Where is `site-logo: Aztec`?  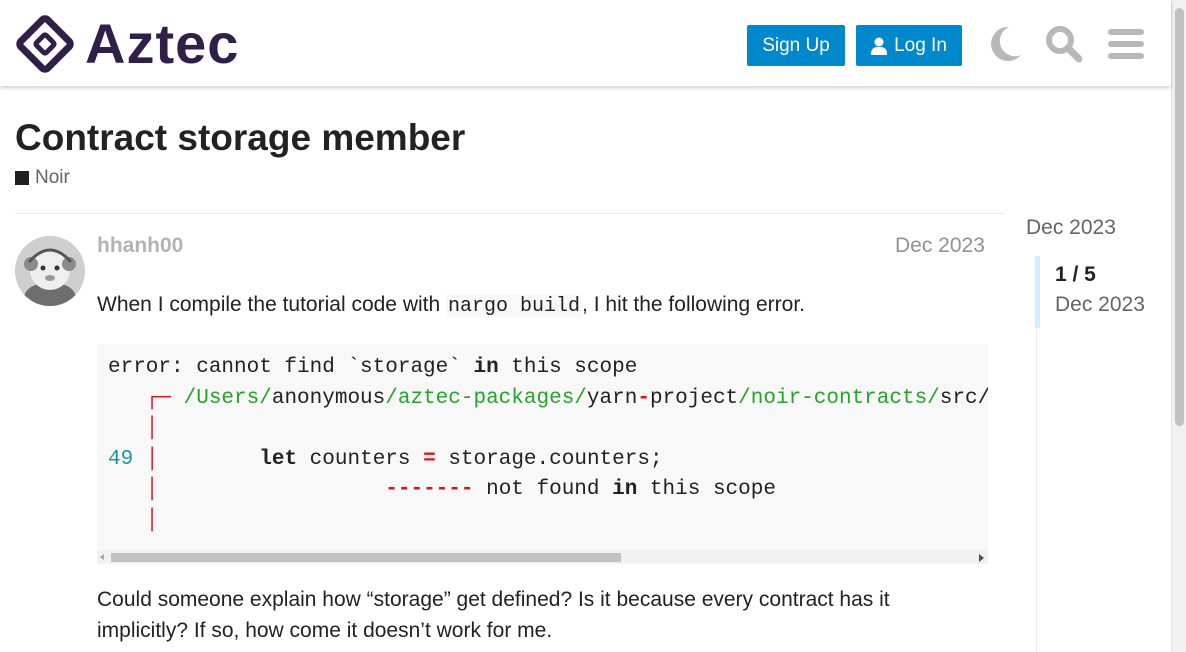
site-logo: Aztec is located at coordinates (127, 44).